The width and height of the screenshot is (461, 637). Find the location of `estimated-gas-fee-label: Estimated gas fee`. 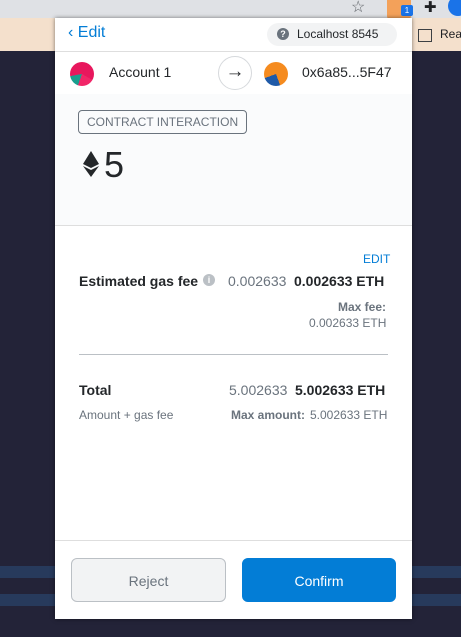

estimated-gas-fee-label: Estimated gas fee is located at coordinates (139, 281).